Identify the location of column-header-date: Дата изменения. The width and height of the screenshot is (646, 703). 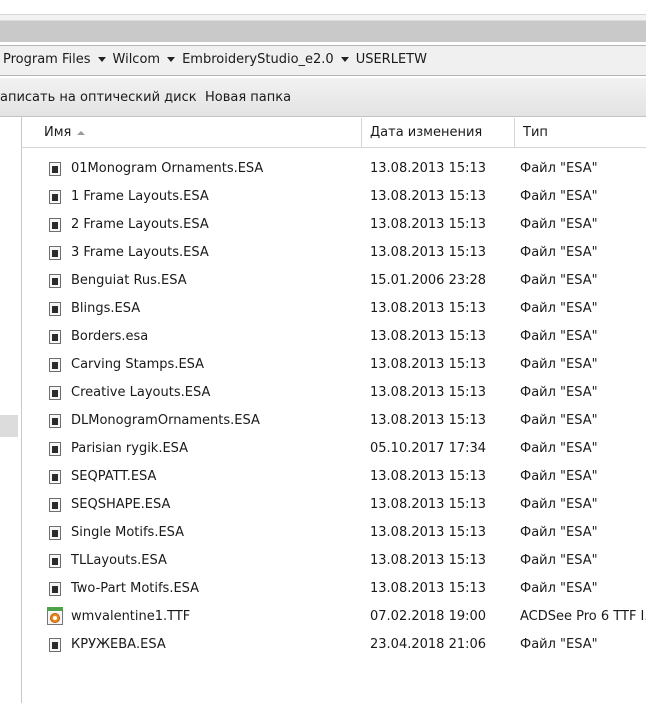
(438, 132).